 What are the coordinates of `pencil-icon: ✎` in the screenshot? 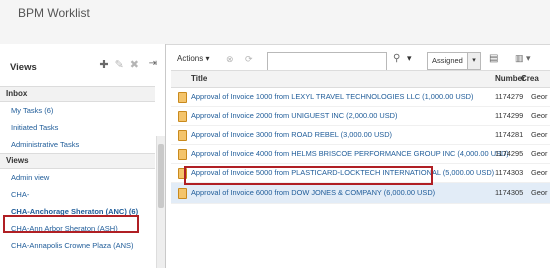 It's located at (119, 64).